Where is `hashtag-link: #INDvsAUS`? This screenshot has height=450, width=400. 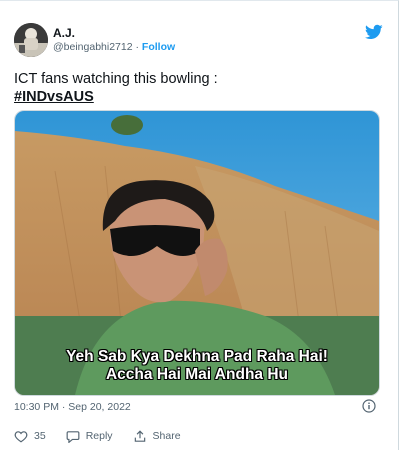 hashtag-link: #INDvsAUS is located at coordinates (116, 97).